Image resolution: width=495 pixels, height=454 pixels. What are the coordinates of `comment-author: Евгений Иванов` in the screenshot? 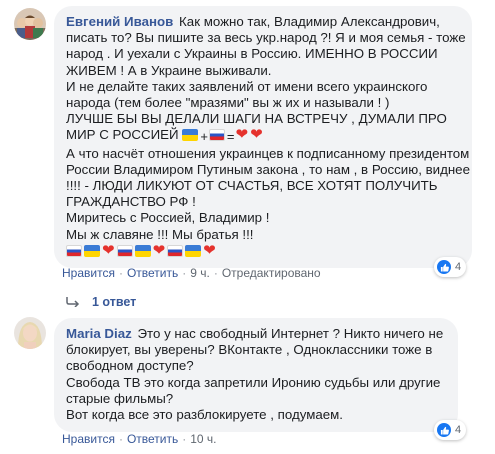 It's located at (119, 21).